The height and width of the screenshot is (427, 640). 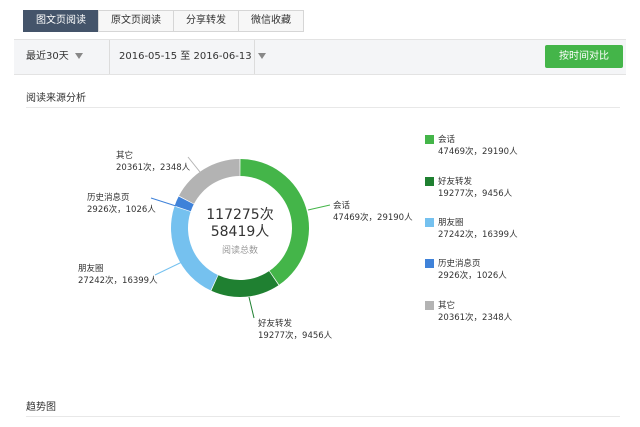 What do you see at coordinates (373, 218) in the screenshot?
I see `slice-label-value: 47469次，29190人` at bounding box center [373, 218].